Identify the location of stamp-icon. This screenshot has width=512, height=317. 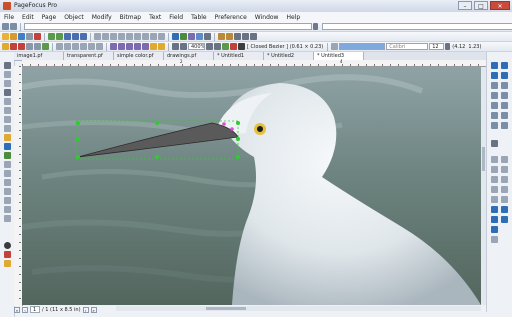
(7, 209).